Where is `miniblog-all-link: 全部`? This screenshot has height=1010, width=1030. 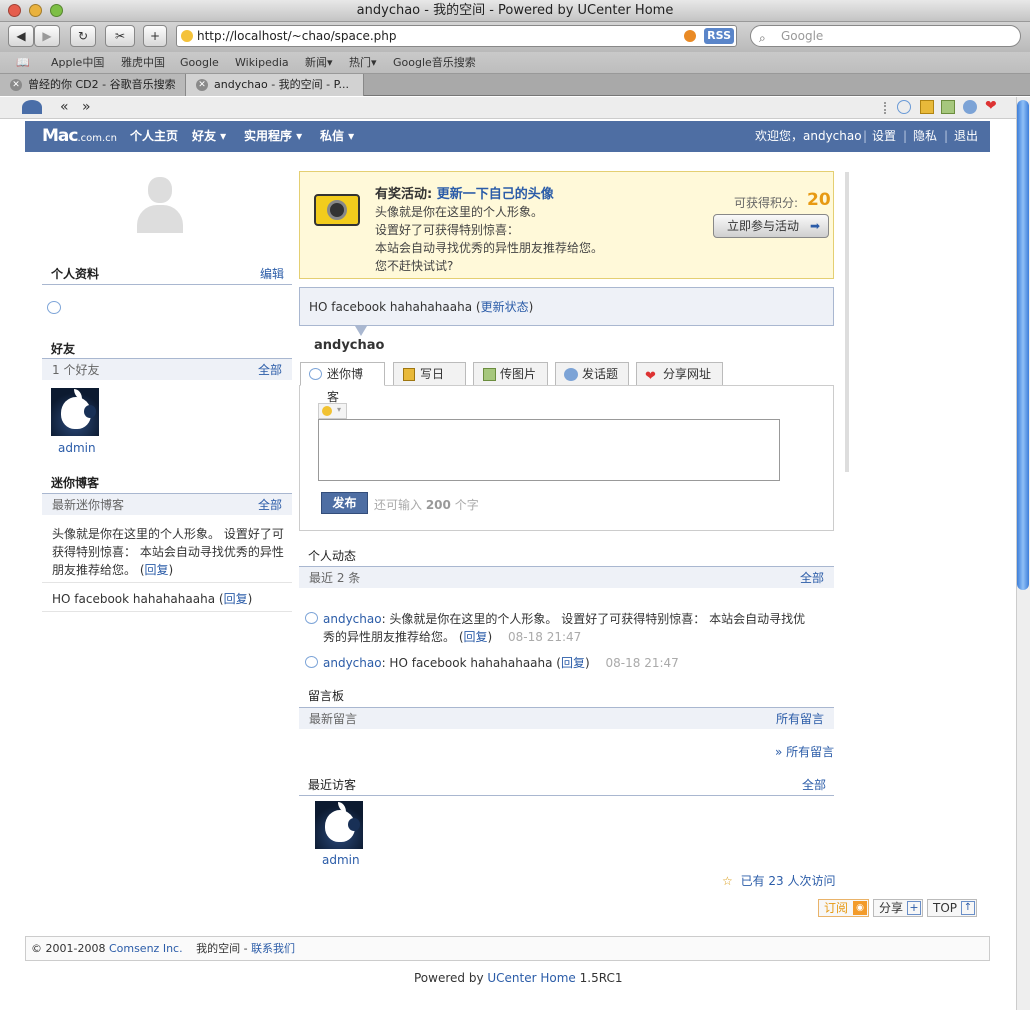
miniblog-all-link: 全部 is located at coordinates (270, 505).